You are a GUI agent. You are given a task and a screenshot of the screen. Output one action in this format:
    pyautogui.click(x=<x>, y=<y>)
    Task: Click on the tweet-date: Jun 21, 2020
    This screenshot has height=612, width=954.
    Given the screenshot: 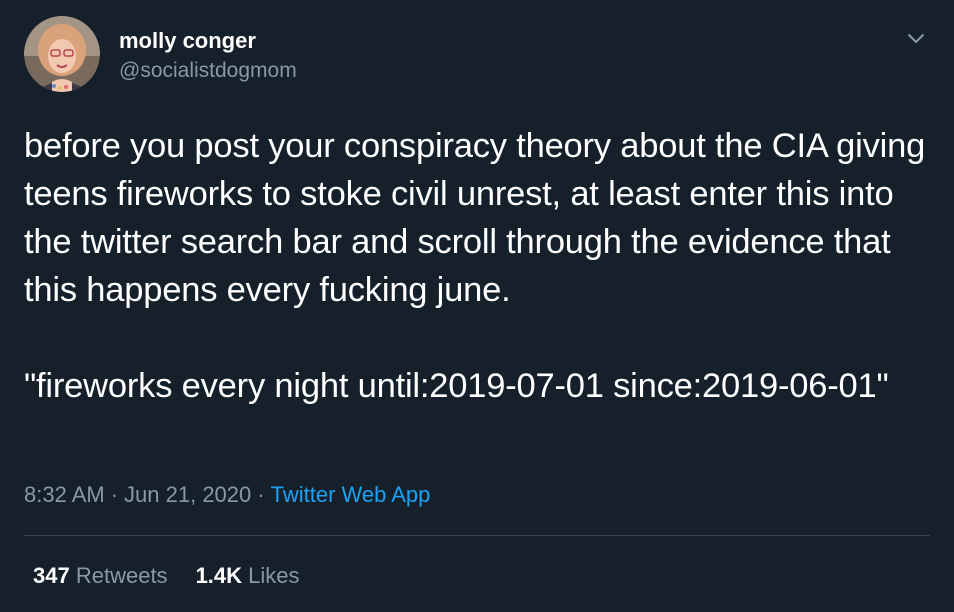 What is the action you would take?
    pyautogui.click(x=187, y=494)
    